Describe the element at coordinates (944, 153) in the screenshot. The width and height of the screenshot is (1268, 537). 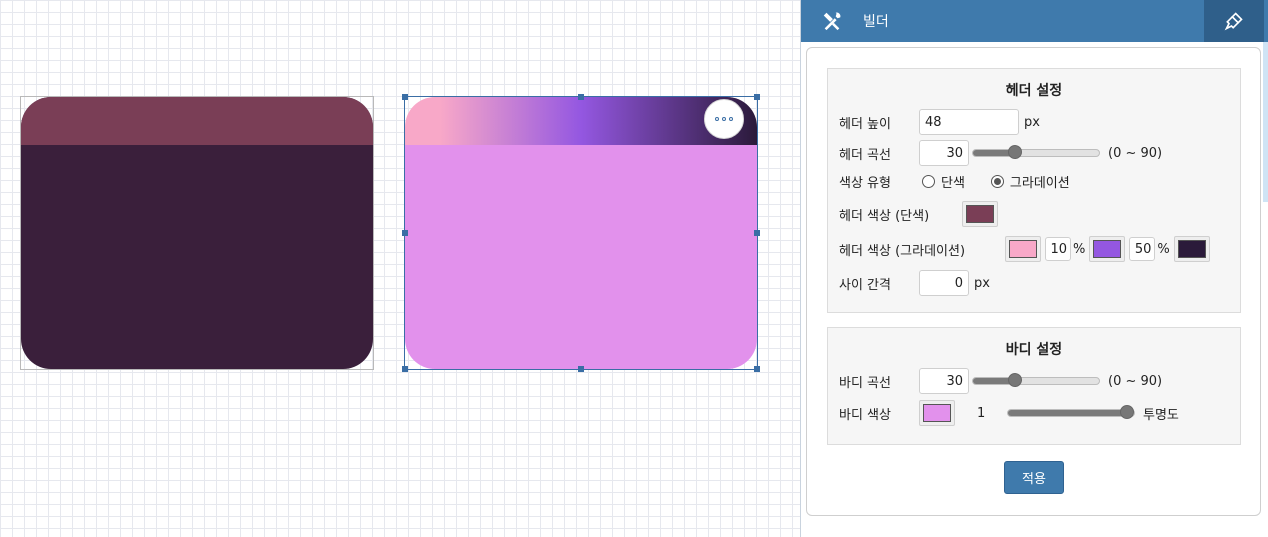
I see `header-curve-input` at that location.